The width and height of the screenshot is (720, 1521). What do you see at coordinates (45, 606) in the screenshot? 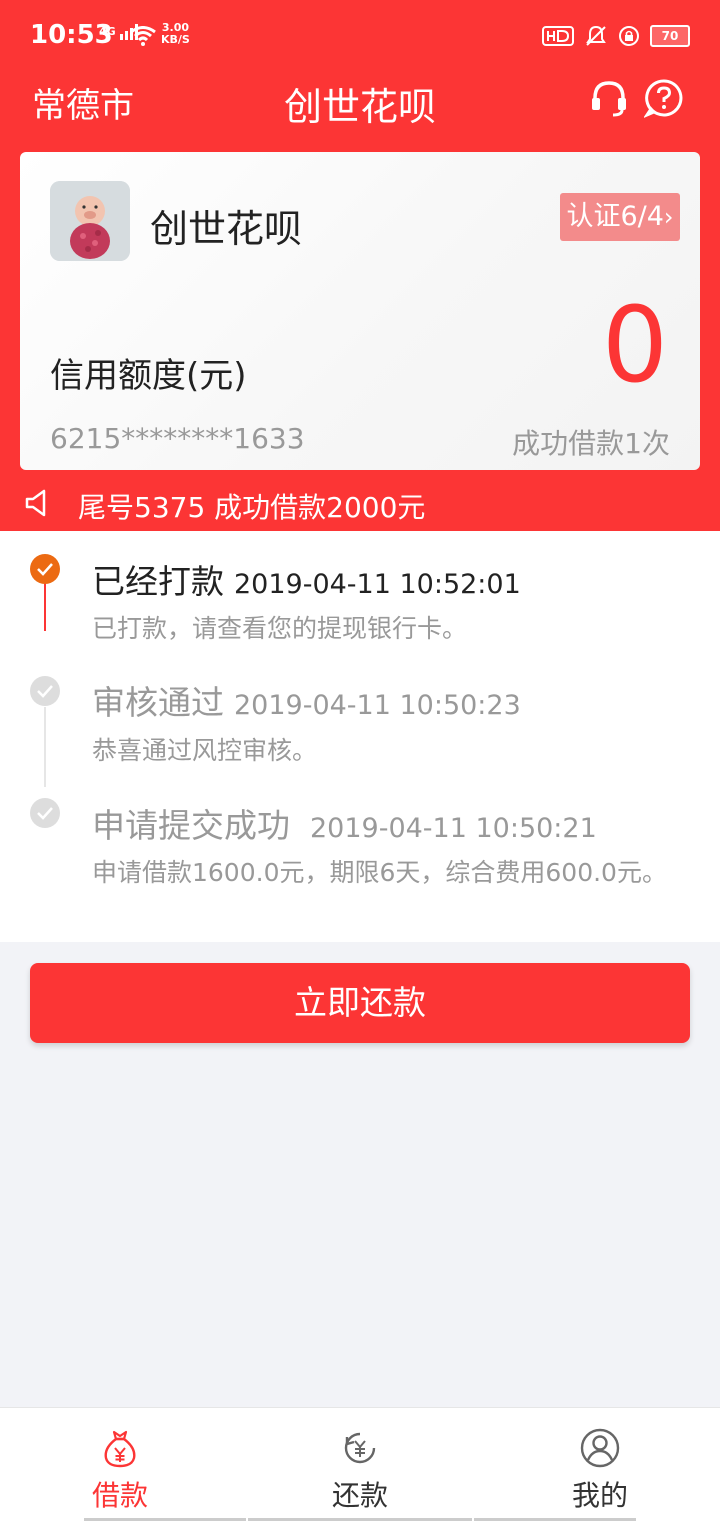
I see `timeline-line-active` at bounding box center [45, 606].